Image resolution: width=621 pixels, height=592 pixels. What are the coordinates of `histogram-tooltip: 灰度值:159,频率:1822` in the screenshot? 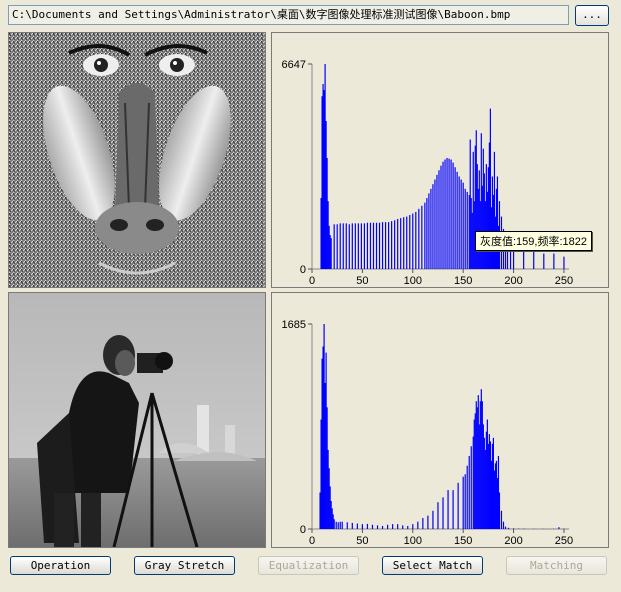 It's located at (533, 241).